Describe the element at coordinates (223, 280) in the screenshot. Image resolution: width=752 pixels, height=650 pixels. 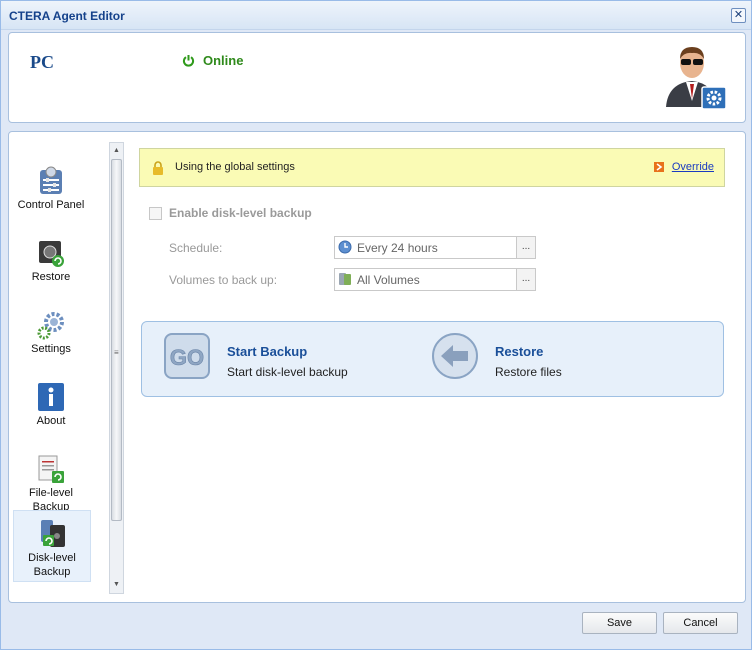
I see `volumes-label: Volumes to back up:` at that location.